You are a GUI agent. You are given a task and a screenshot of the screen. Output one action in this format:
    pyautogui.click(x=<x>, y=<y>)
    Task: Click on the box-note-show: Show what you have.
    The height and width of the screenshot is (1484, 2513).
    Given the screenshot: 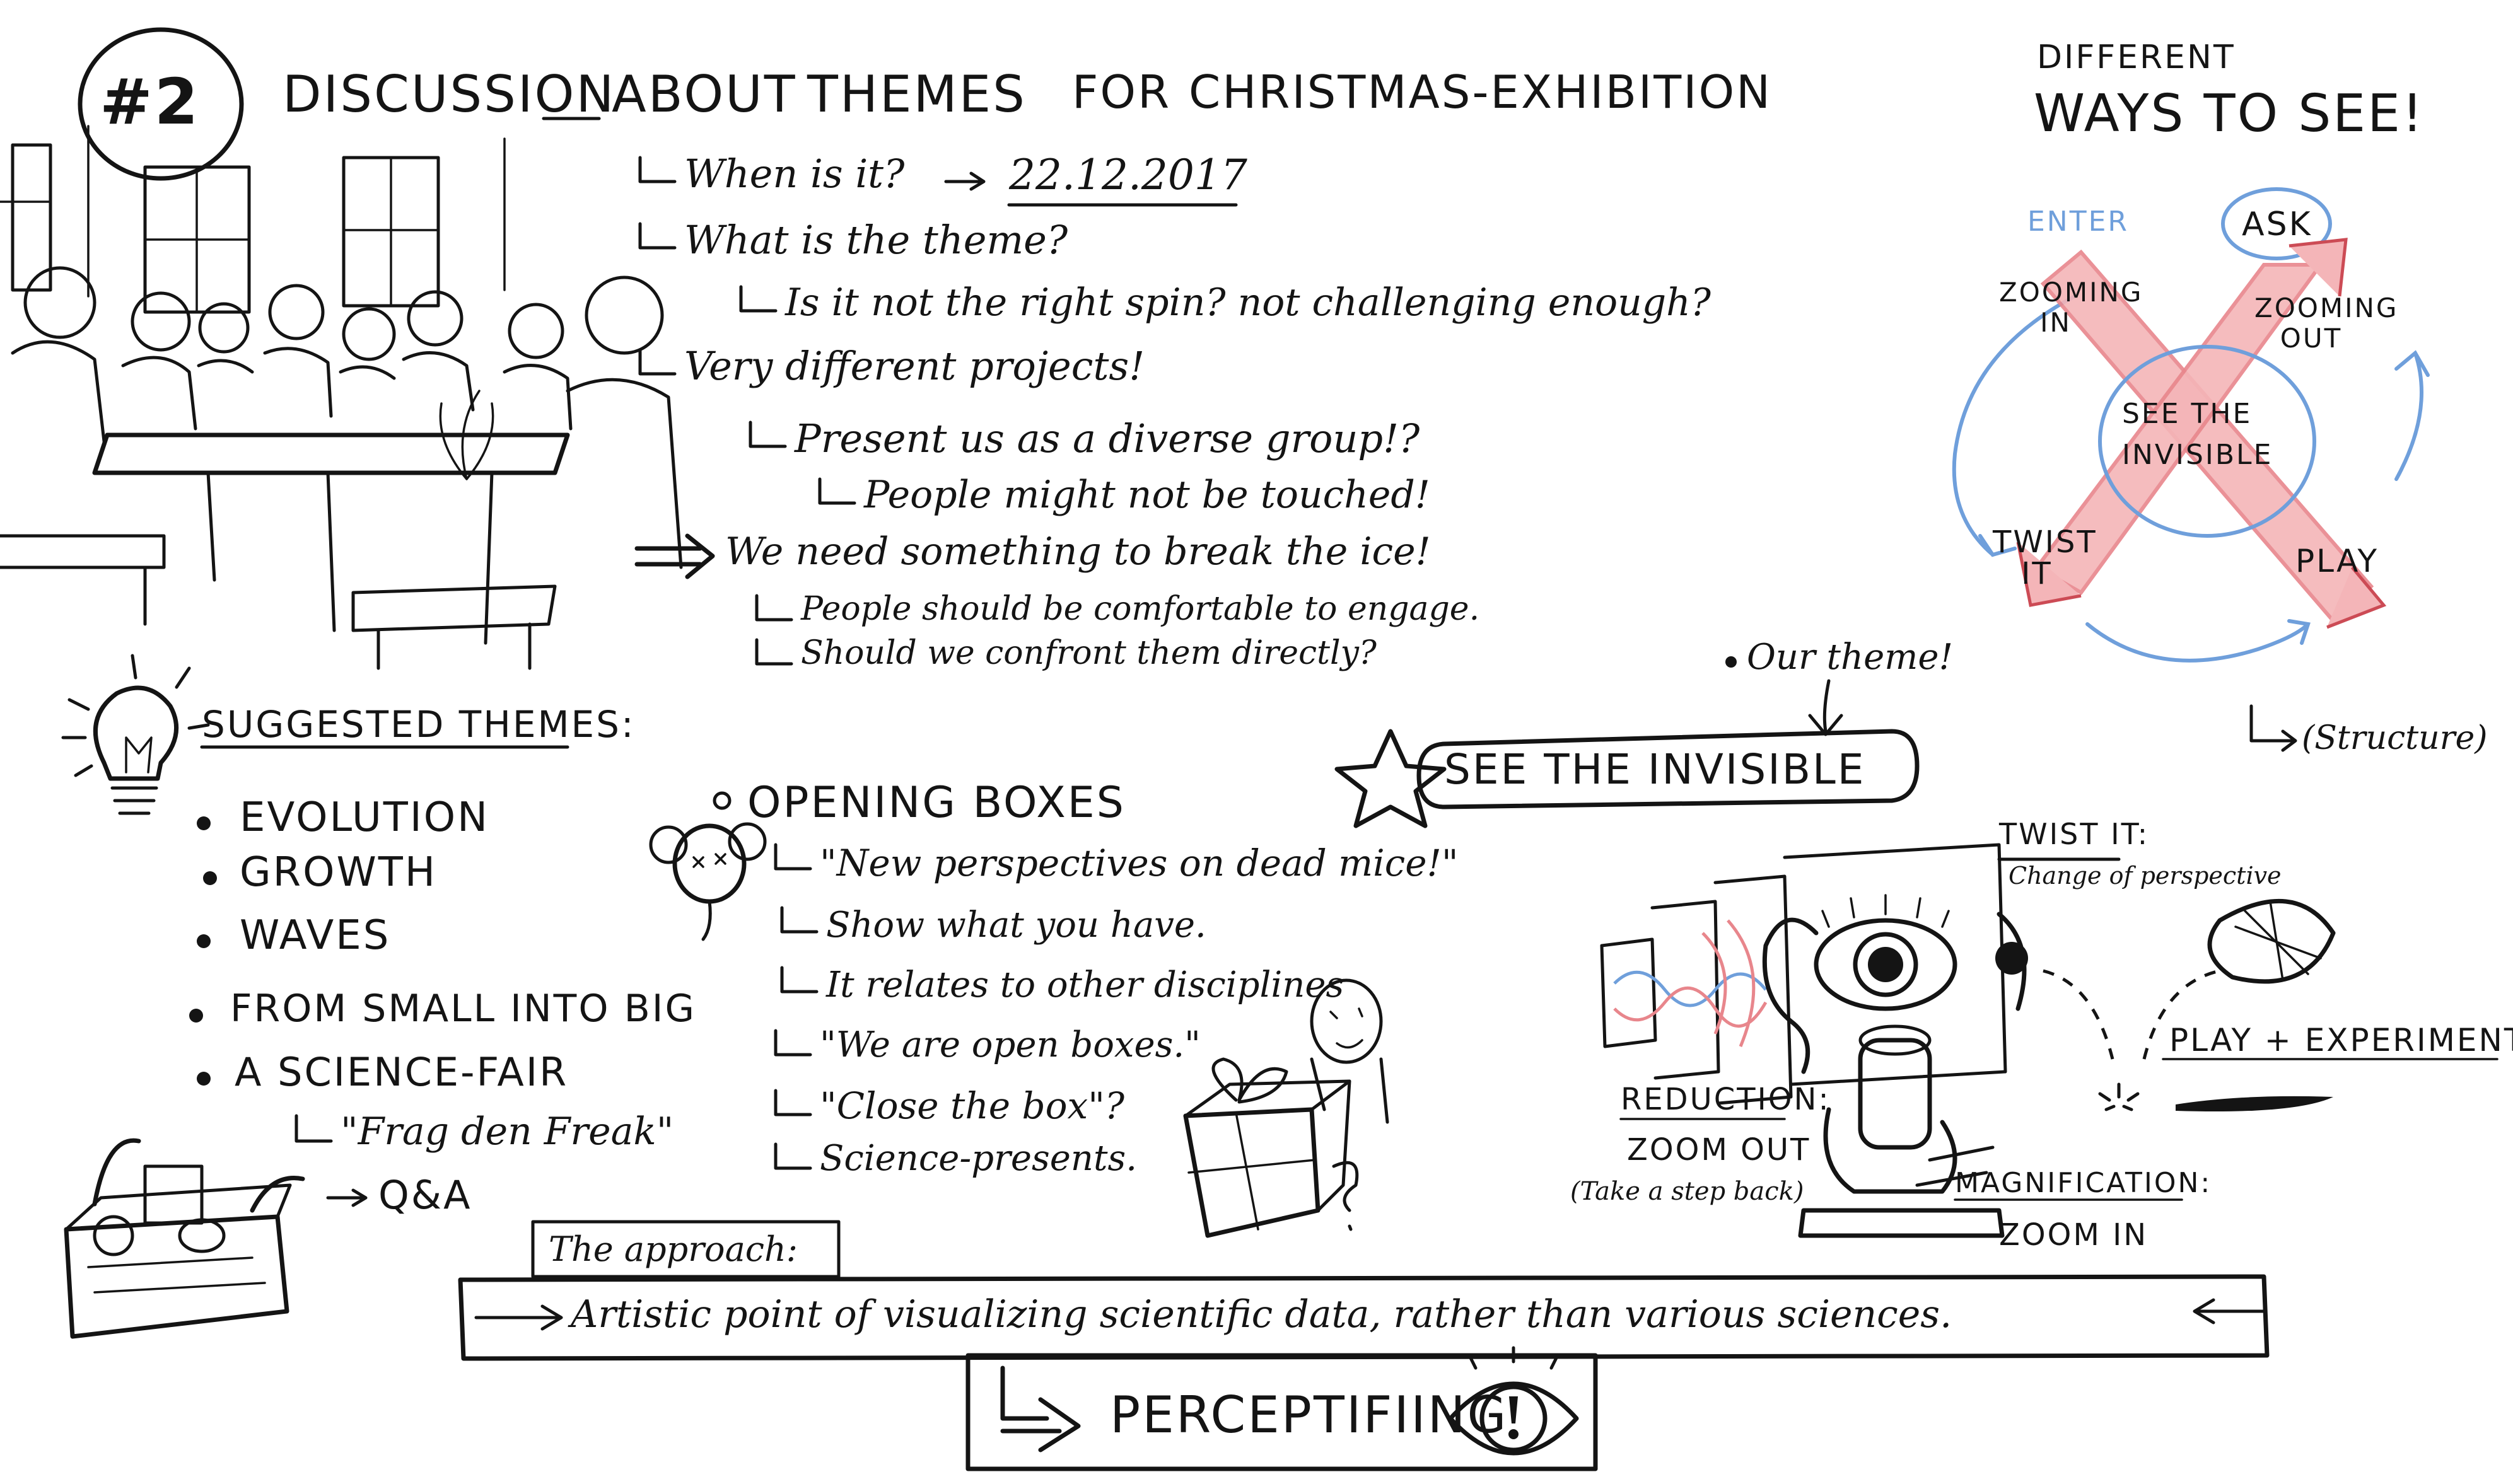 What is the action you would take?
    pyautogui.click(x=1016, y=925)
    